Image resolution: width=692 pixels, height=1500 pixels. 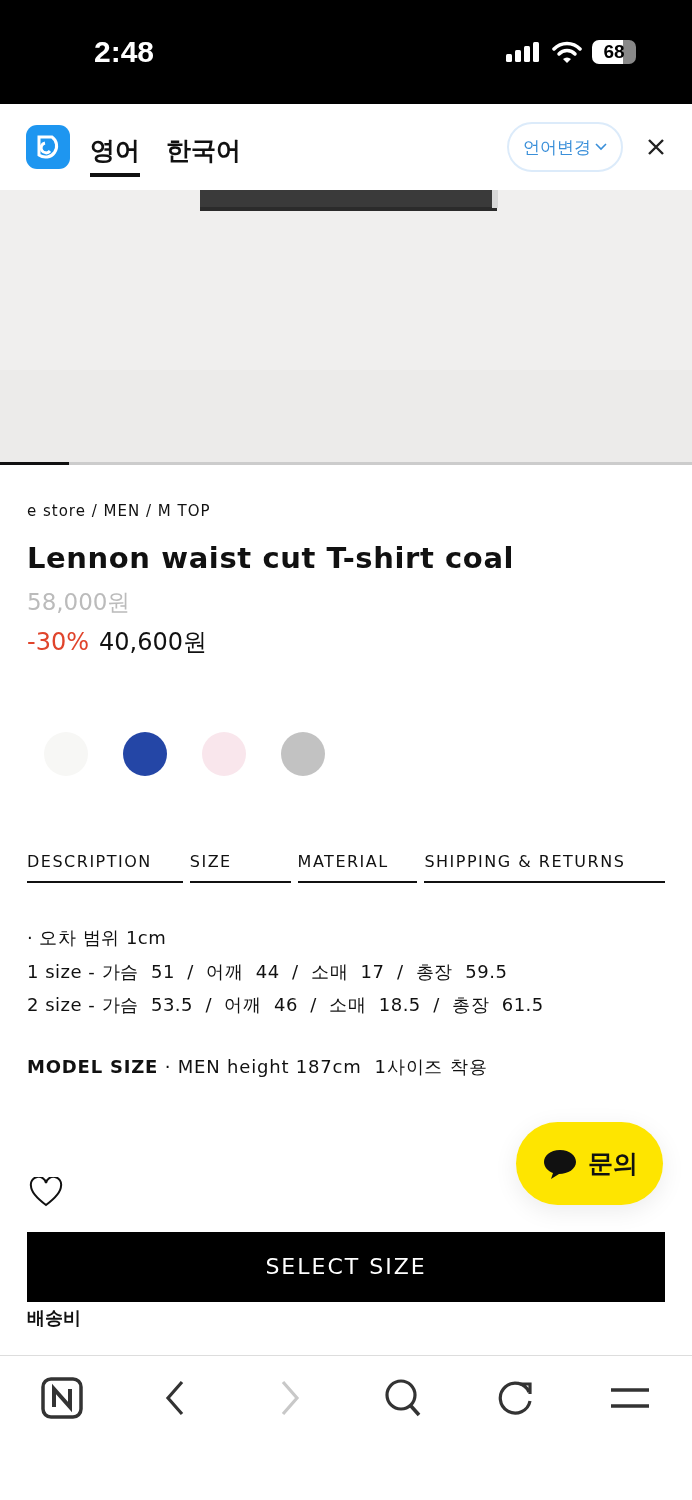 I want to click on speech-bubble-icon, so click(x=559, y=1163).